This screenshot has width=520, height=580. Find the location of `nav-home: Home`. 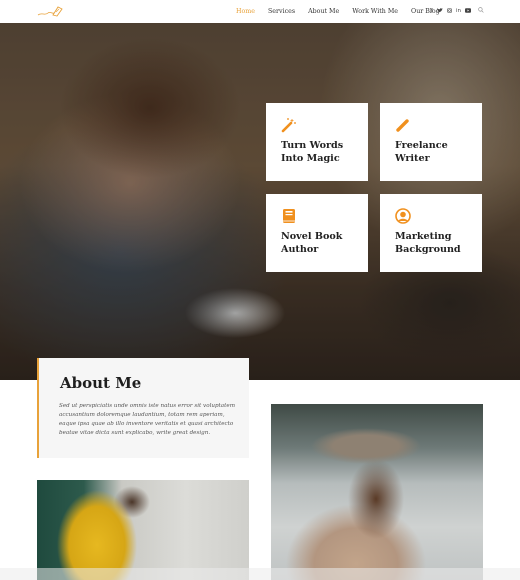

nav-home: Home is located at coordinates (245, 11).